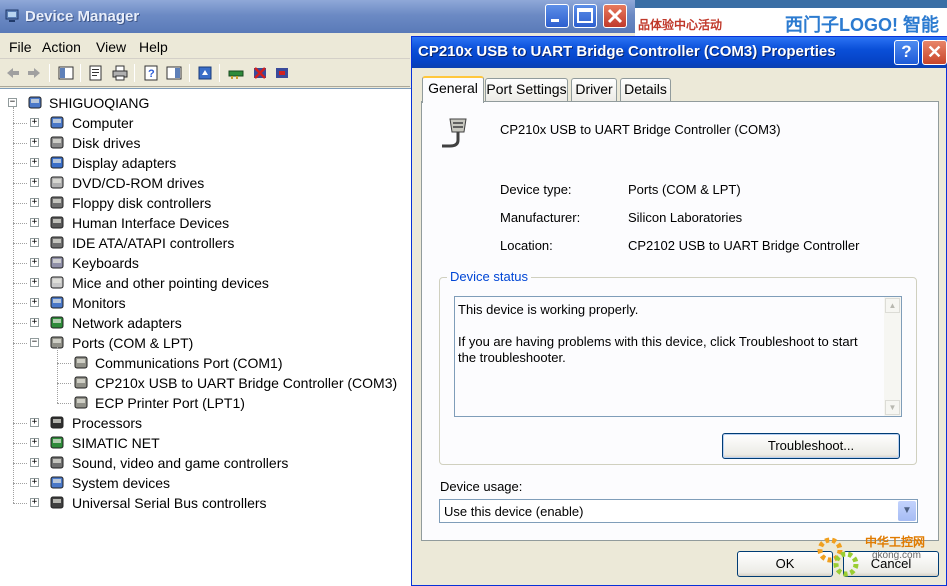  I want to click on tree-item: + SIMATIC NET, so click(200, 443).